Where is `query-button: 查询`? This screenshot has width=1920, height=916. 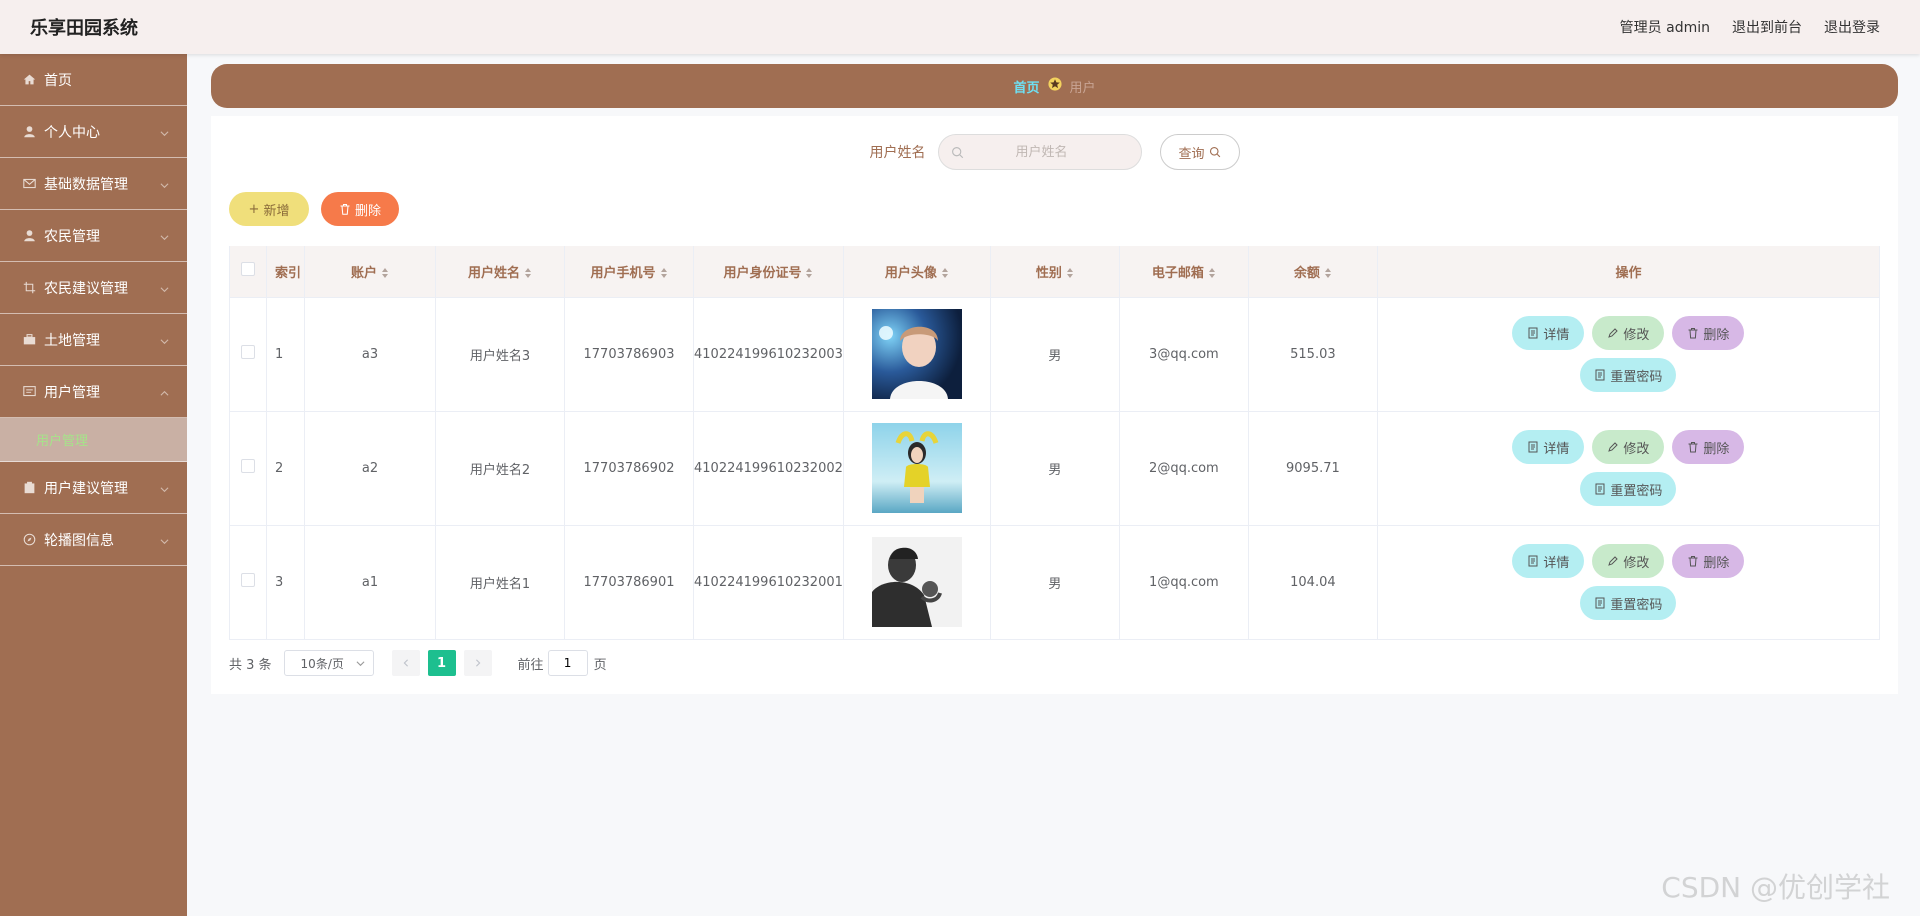
query-button: 查询 is located at coordinates (1199, 152).